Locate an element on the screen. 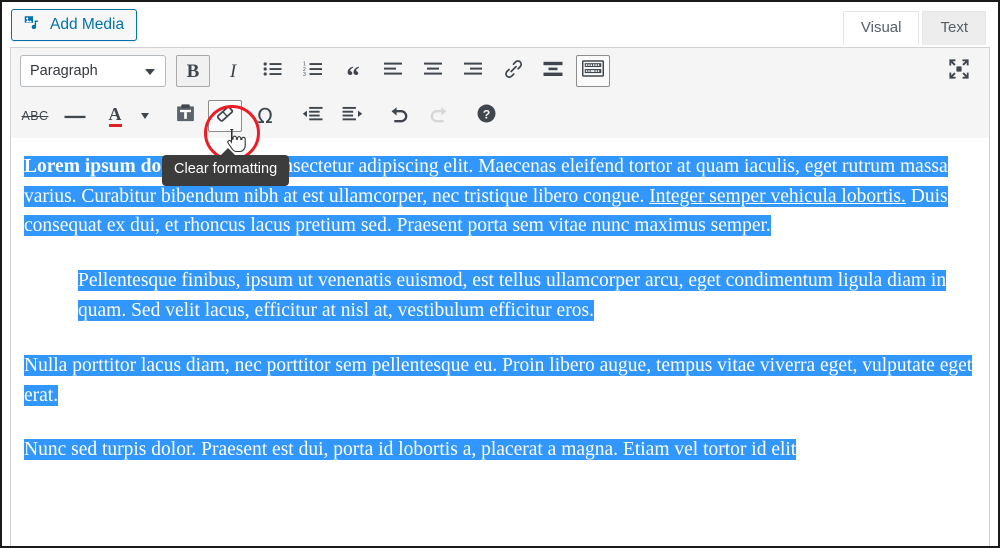 This screenshot has width=1000, height=548. link-icon is located at coordinates (513, 71).